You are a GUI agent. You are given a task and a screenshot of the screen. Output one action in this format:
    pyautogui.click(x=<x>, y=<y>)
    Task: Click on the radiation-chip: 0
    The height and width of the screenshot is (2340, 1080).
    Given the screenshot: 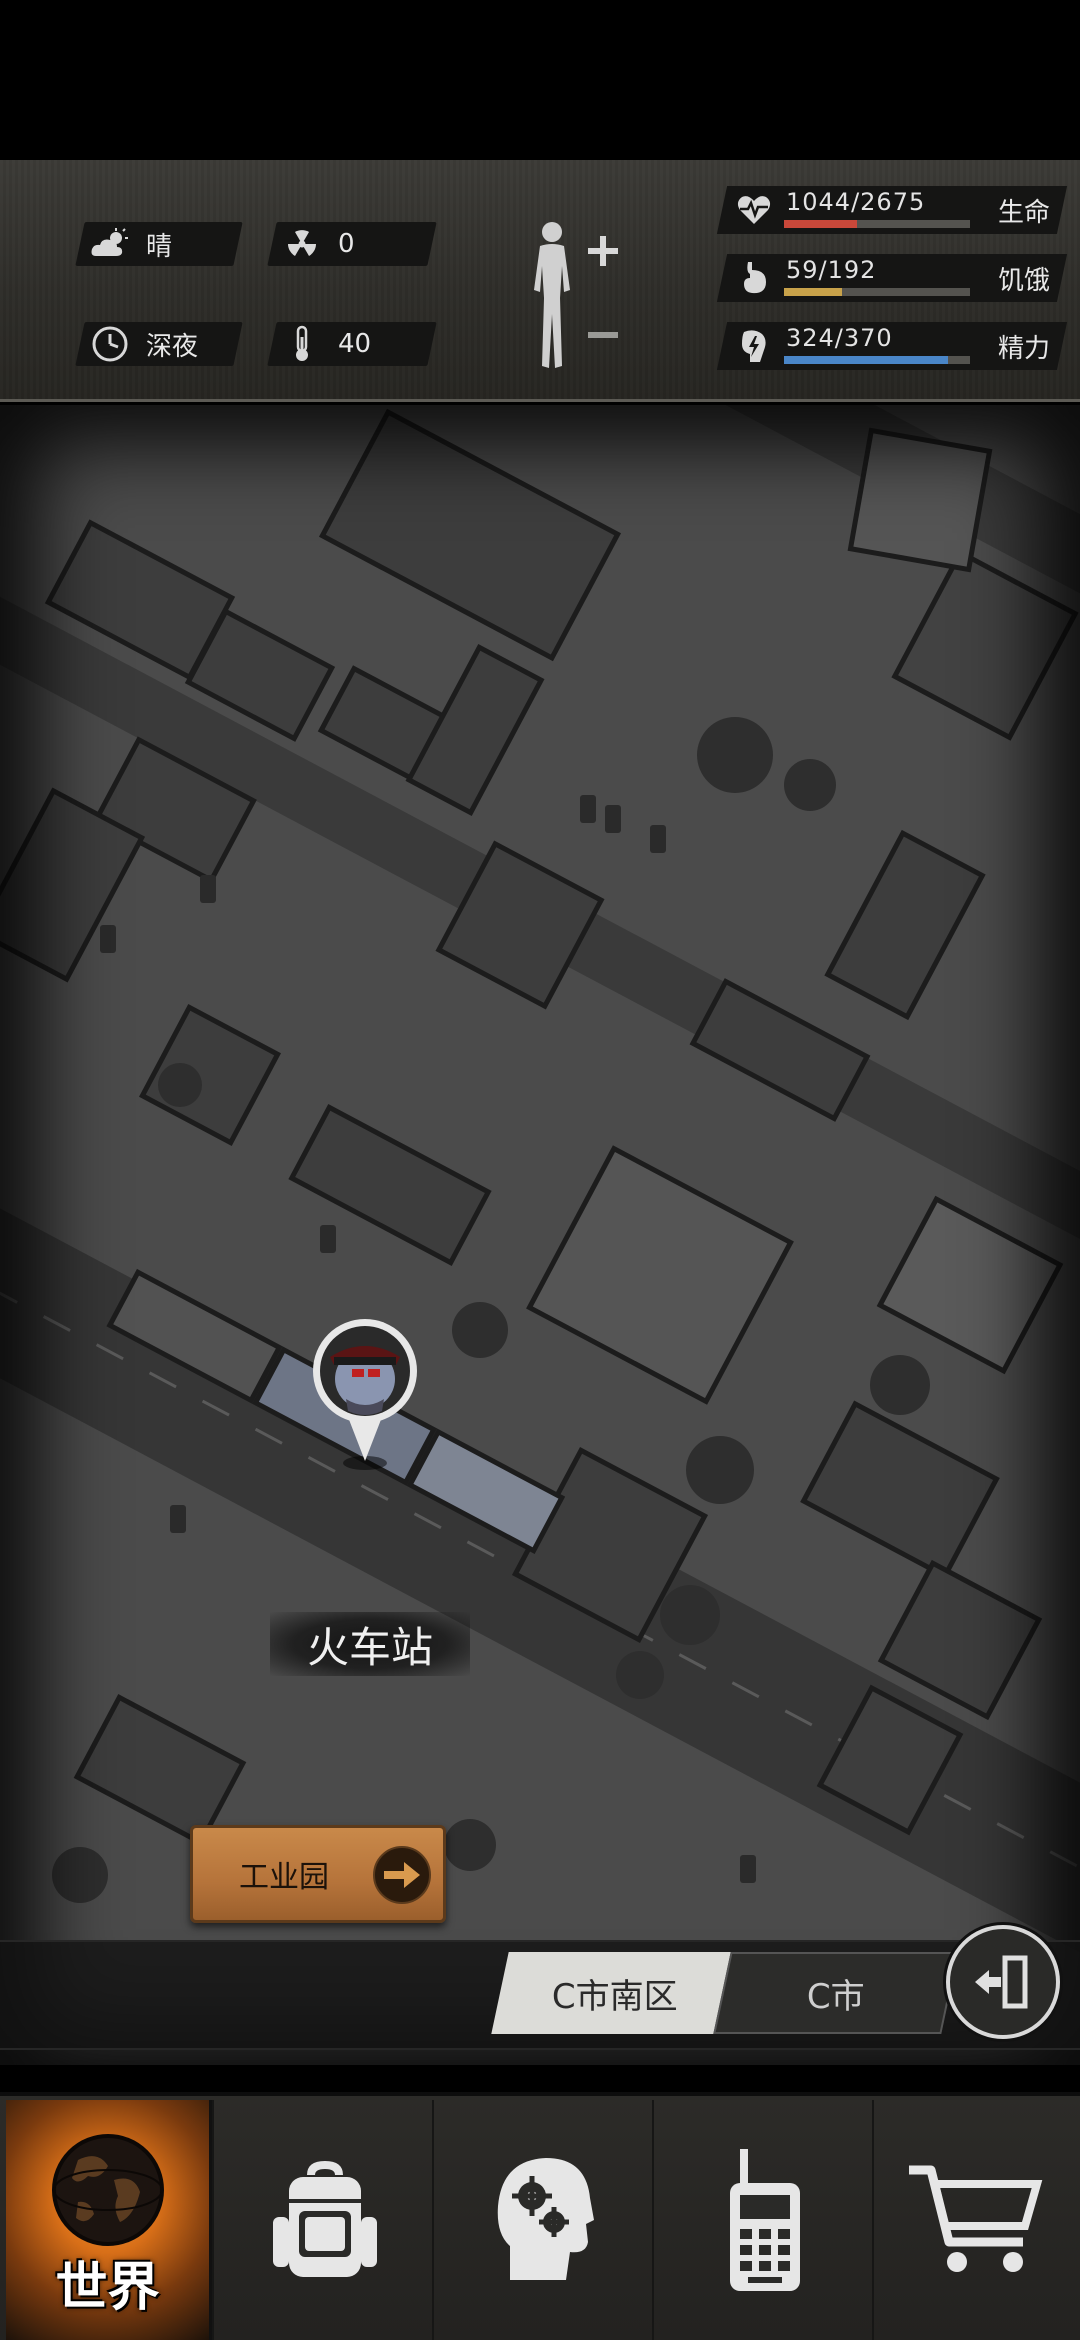 What is the action you would take?
    pyautogui.click(x=352, y=244)
    